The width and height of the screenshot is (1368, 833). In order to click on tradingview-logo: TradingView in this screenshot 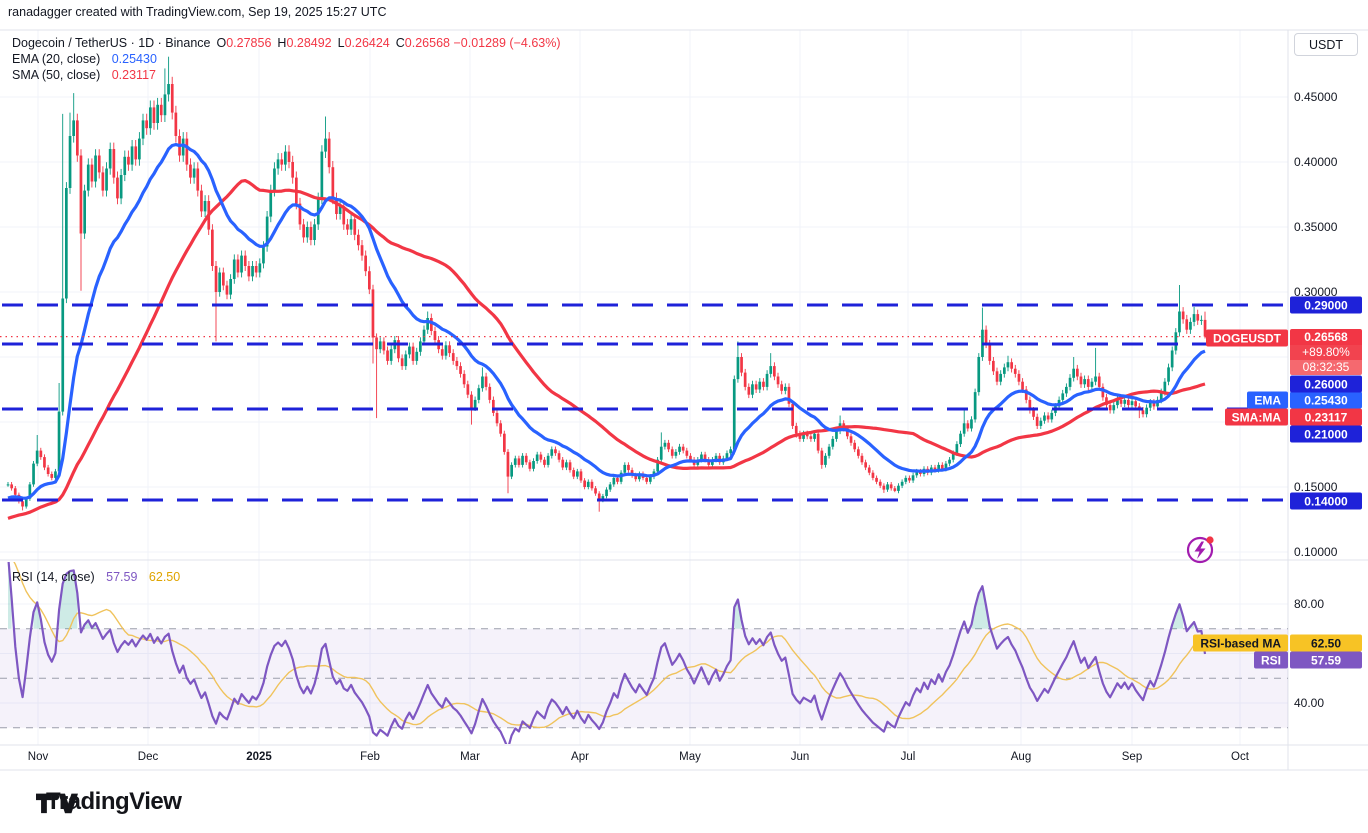, I will do `click(109, 802)`.